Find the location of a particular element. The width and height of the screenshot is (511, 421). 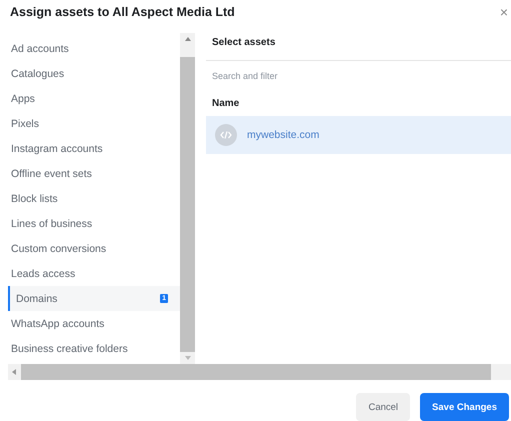

category-label: Ad accounts is located at coordinates (40, 48).